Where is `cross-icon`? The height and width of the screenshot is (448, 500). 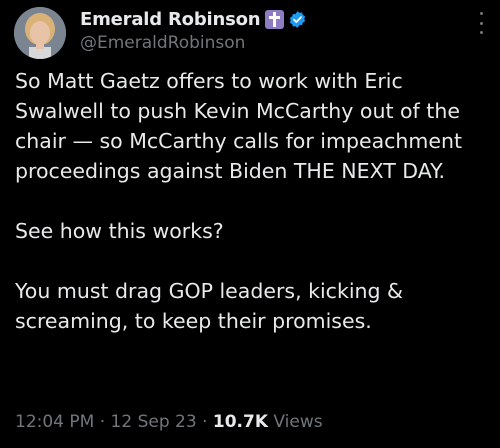
cross-icon is located at coordinates (275, 19).